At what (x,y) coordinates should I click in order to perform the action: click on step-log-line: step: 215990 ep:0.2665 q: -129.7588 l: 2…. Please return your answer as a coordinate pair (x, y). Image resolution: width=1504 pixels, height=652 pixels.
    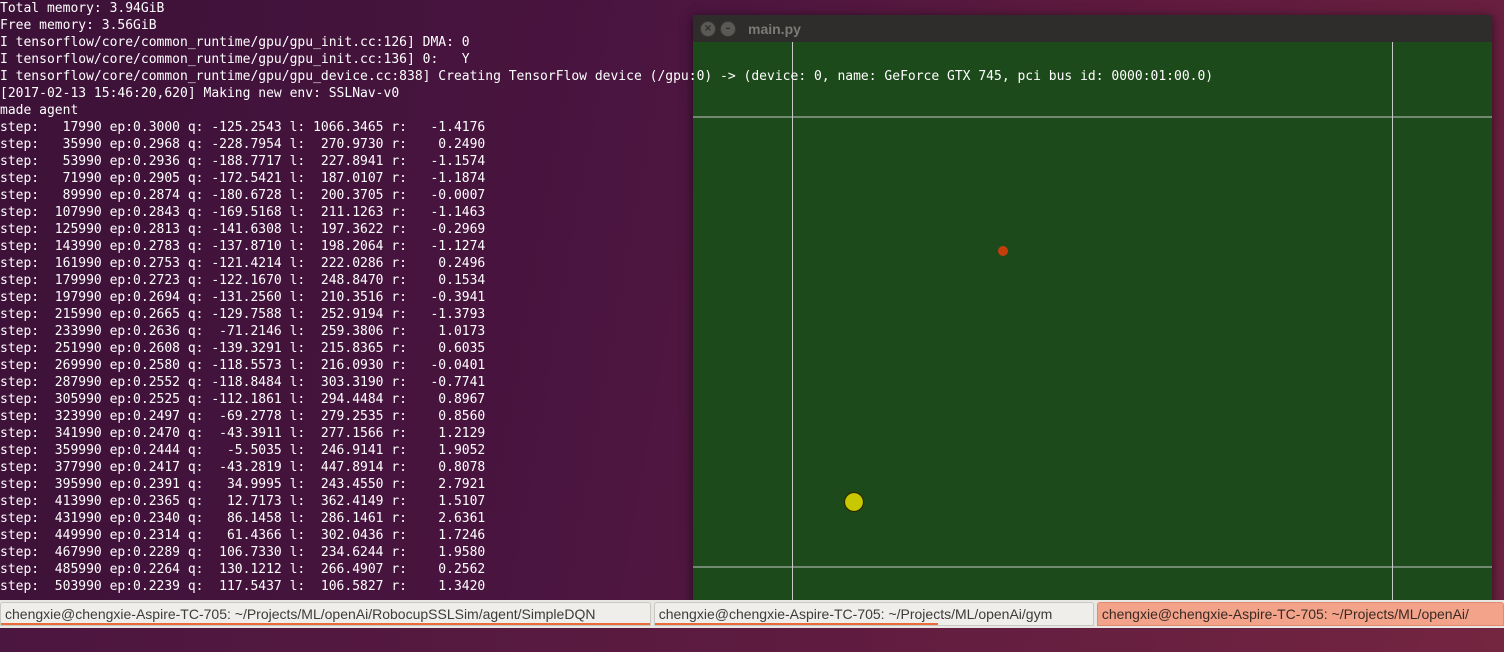
    Looking at the image, I should click on (243, 314).